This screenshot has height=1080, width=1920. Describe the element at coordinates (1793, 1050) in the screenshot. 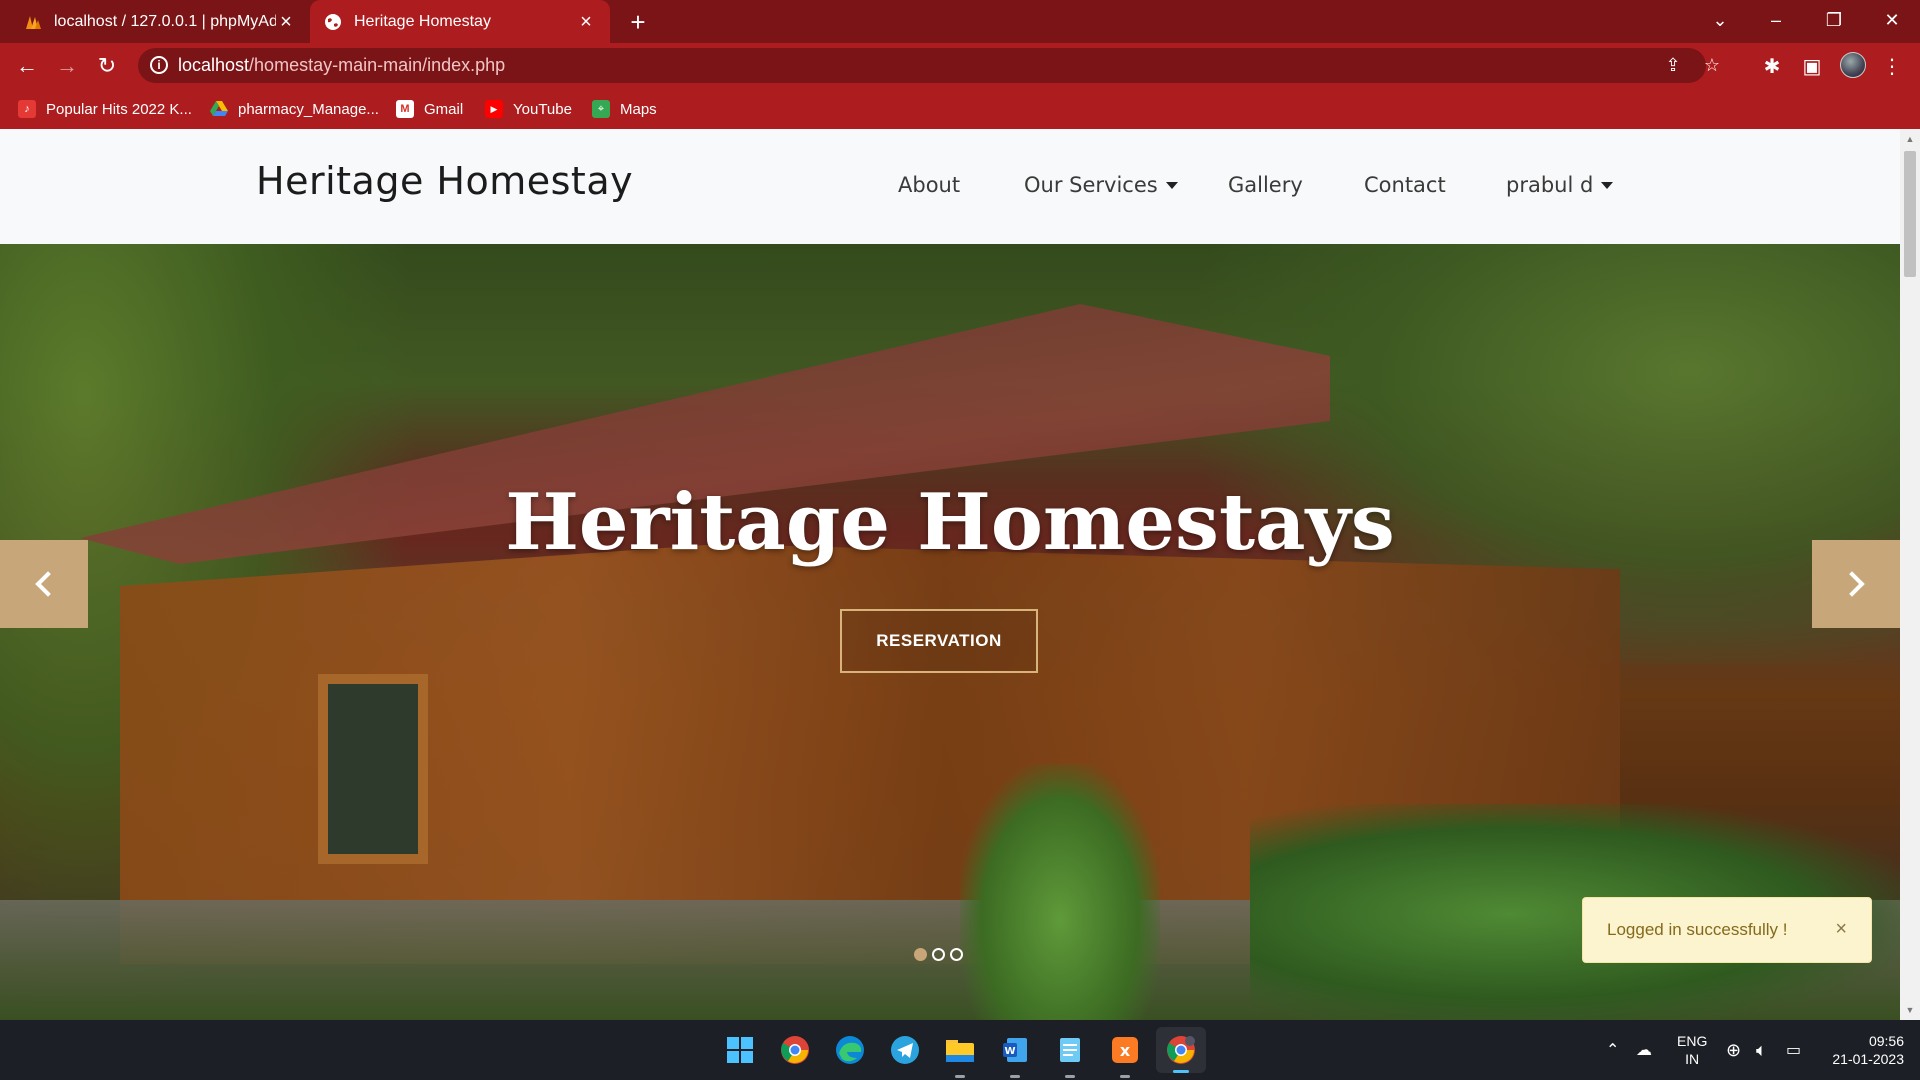

I see `battery-icon: ▭` at that location.